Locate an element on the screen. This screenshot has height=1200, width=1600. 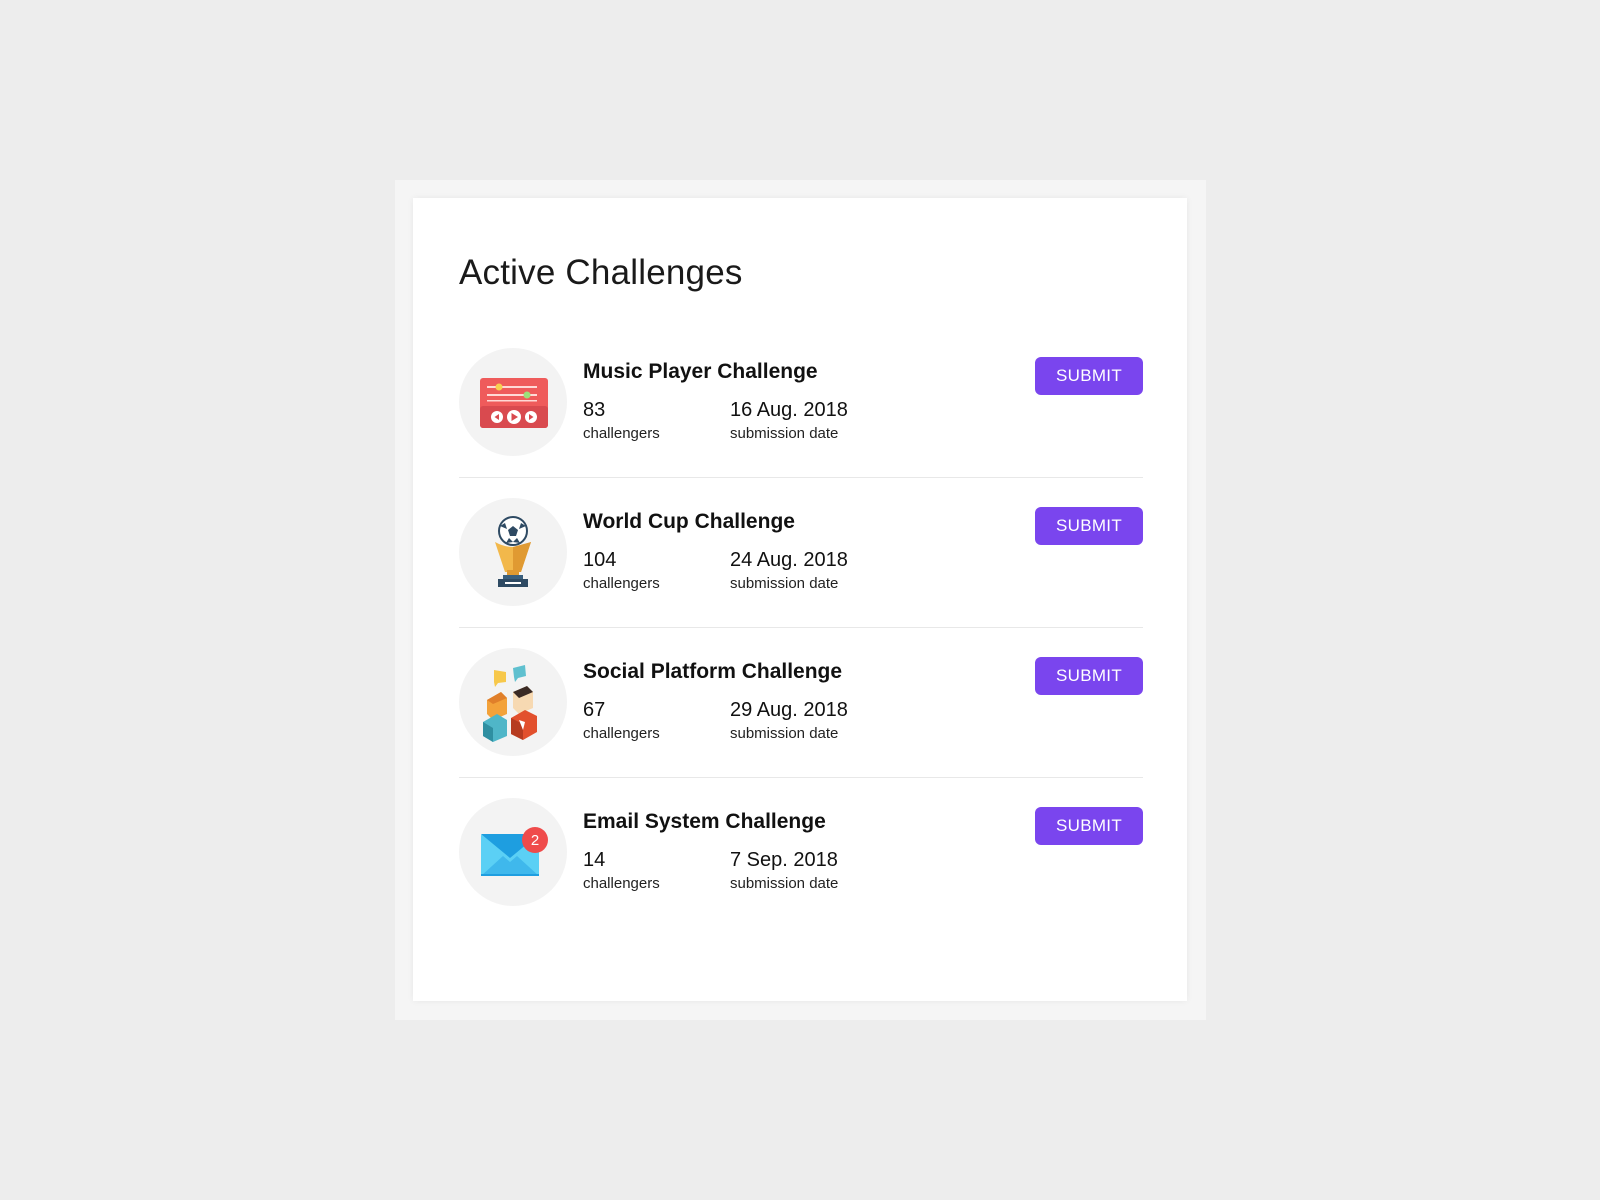
submission-date-stat: 7 Sep. 2018 submission date is located at coordinates (784, 870).